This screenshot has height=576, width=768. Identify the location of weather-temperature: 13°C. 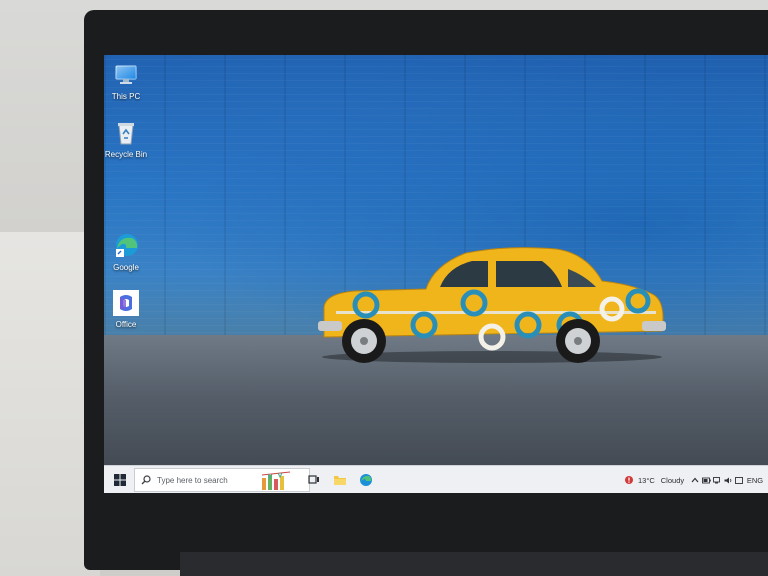
(646, 480).